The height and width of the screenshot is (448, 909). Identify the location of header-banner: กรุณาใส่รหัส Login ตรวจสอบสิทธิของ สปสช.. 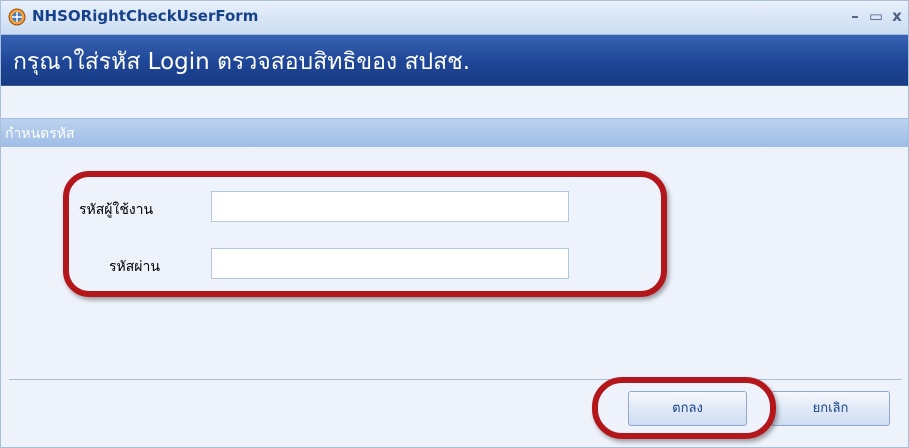
(454, 60).